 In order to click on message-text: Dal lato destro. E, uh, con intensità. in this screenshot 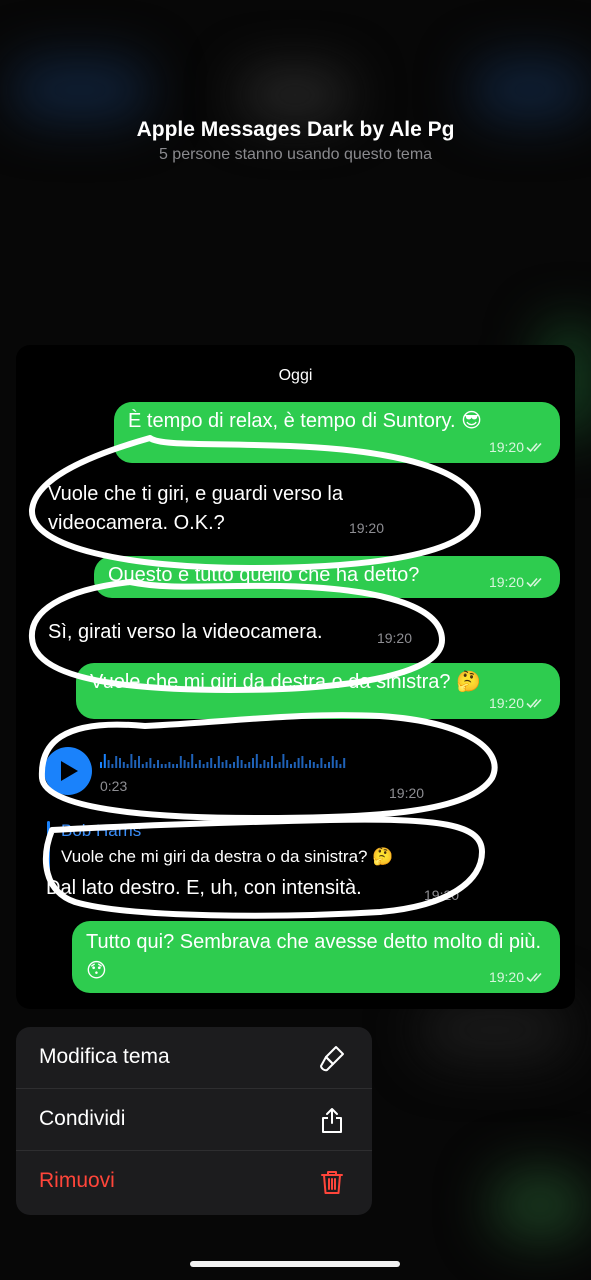, I will do `click(204, 888)`.